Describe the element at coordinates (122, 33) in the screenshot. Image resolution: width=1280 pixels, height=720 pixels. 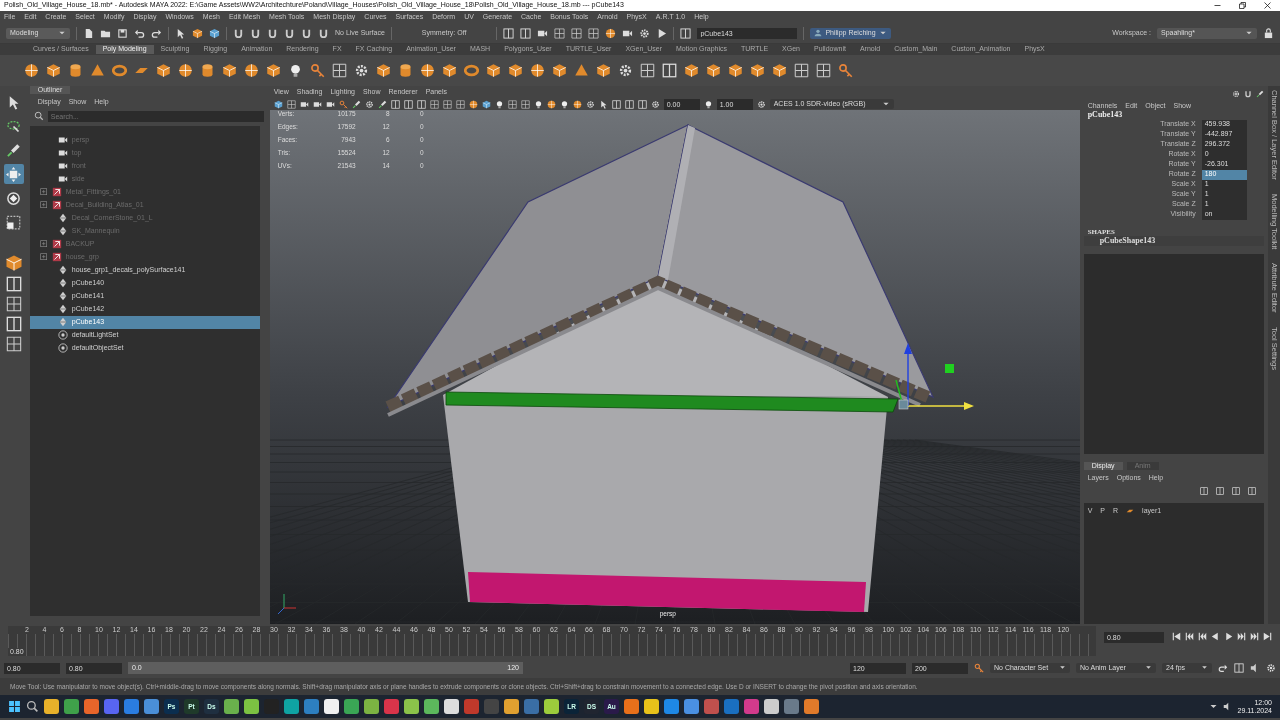
I see `save-icon` at that location.